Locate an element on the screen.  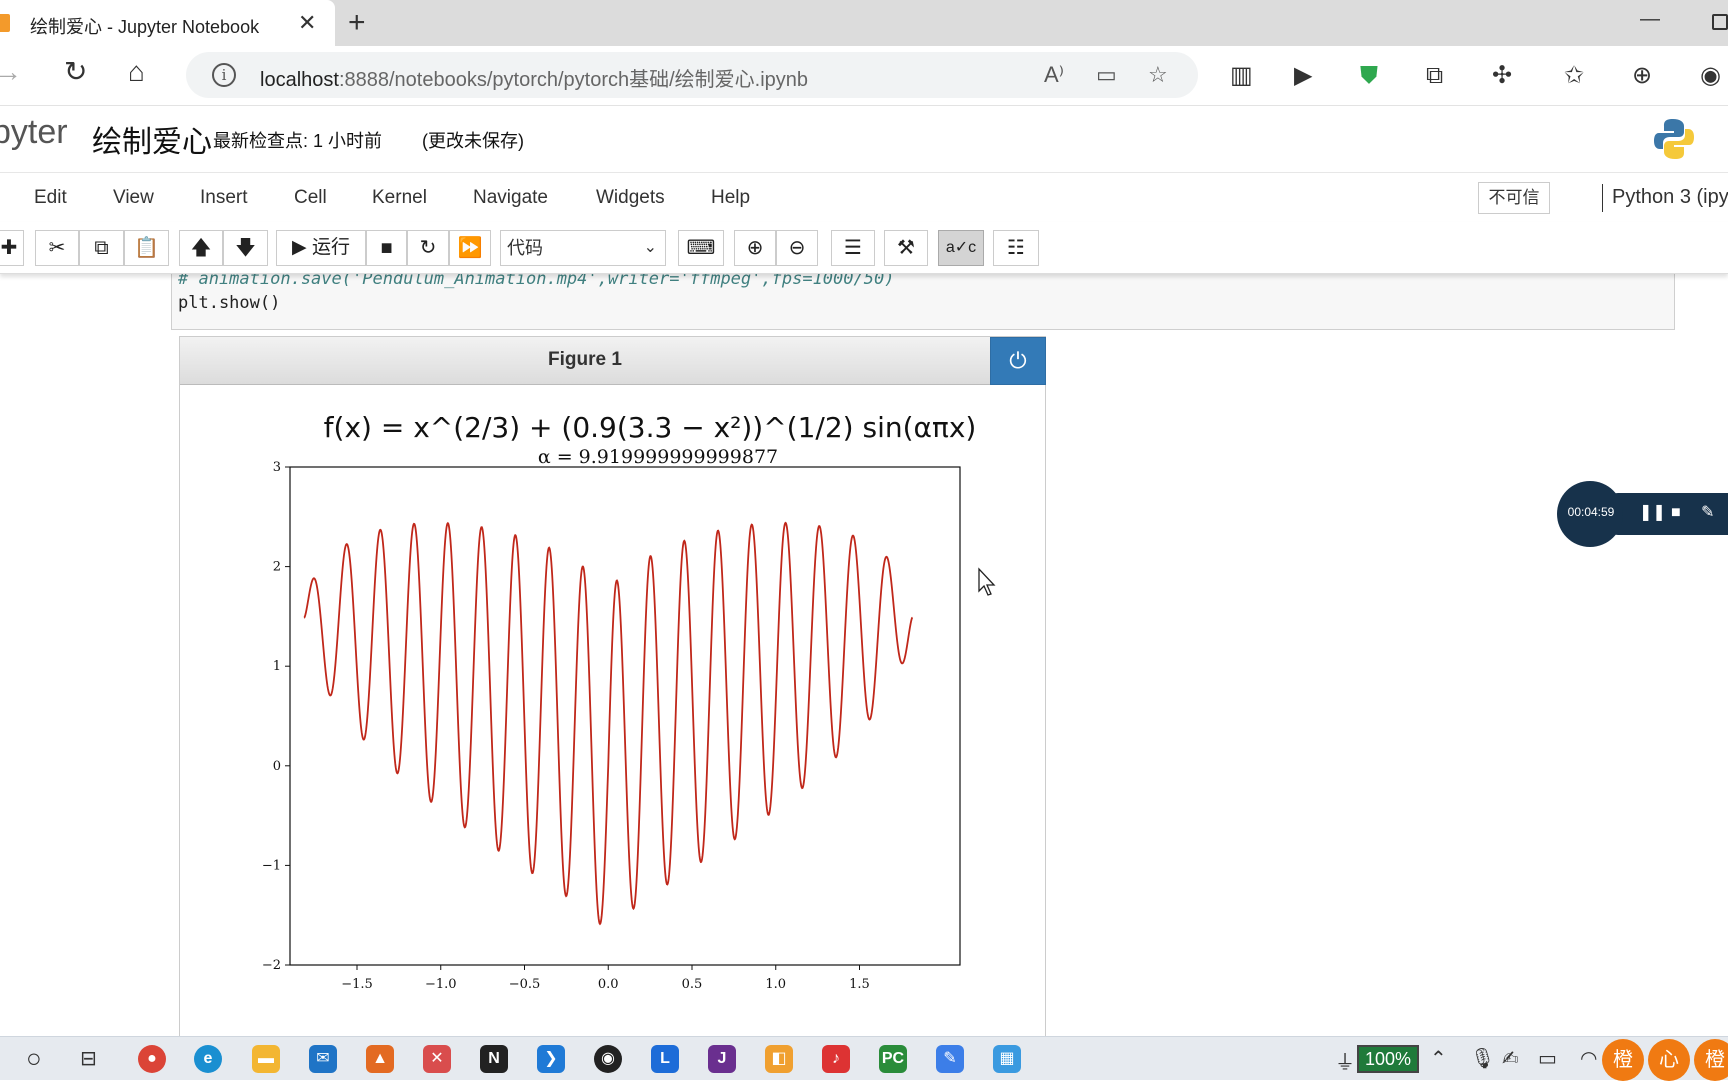
annotate-pen-icon: ✎ is located at coordinates (1707, 513).